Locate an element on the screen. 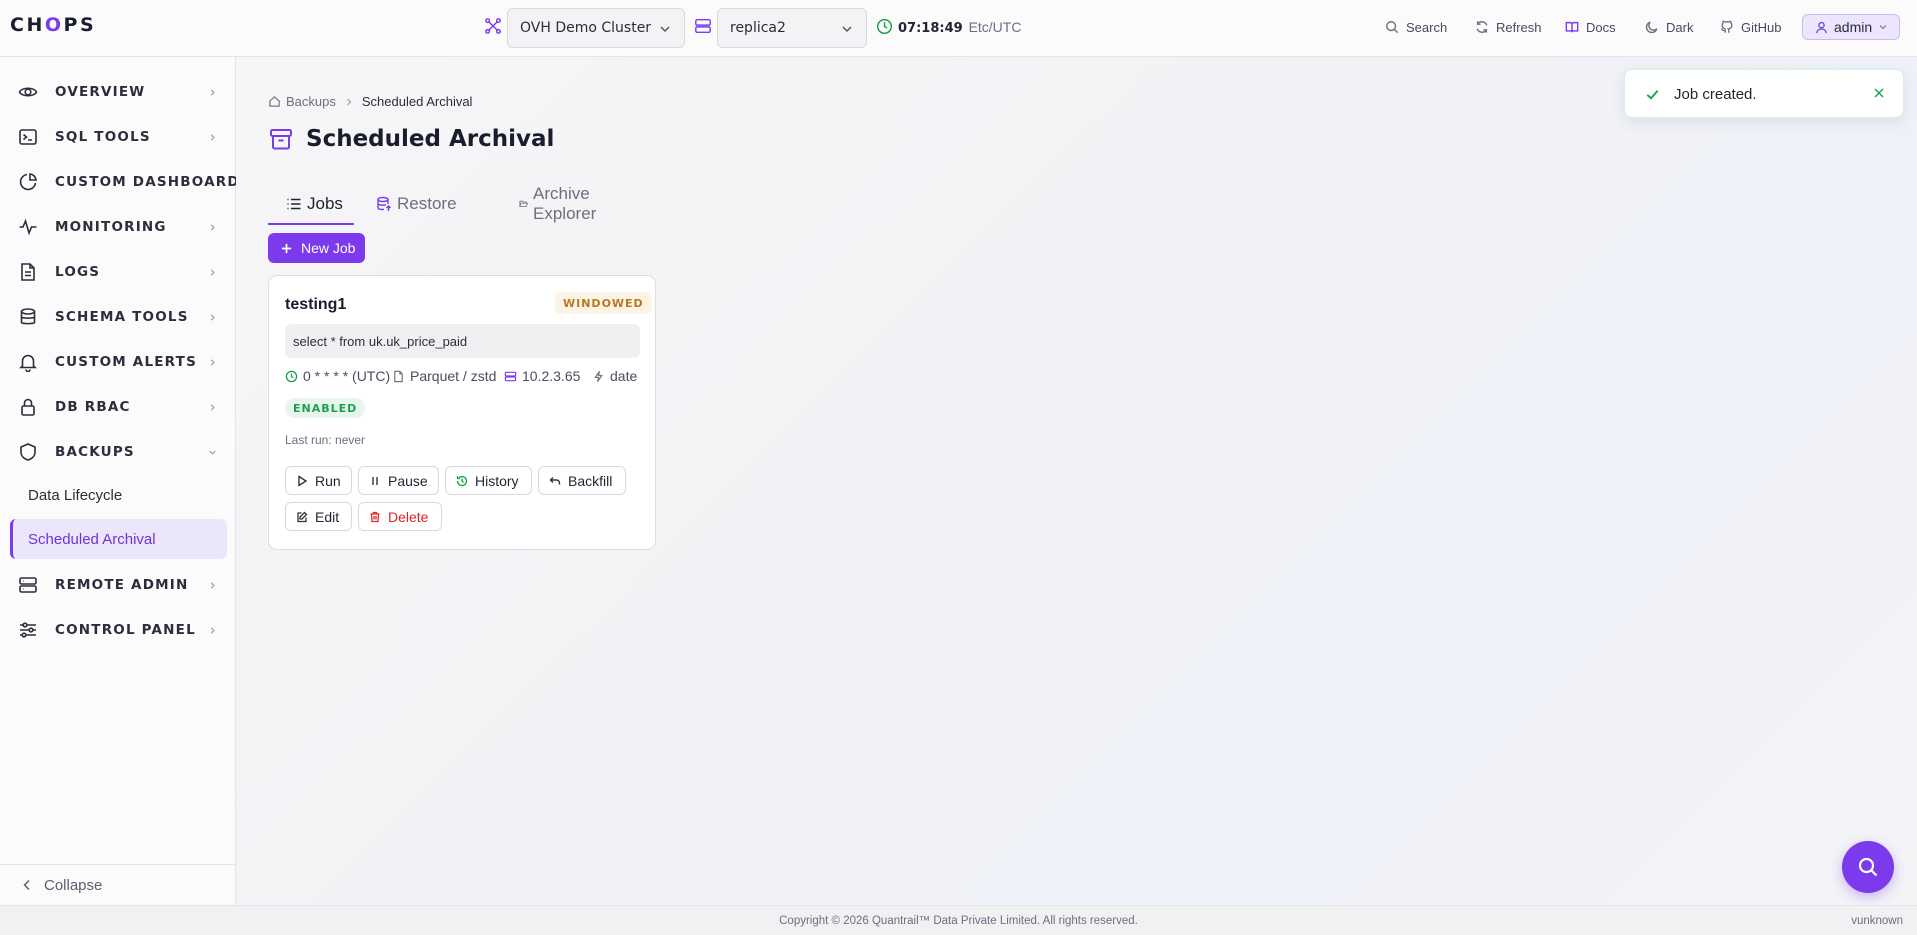  backfill-button: Backfill is located at coordinates (582, 480).